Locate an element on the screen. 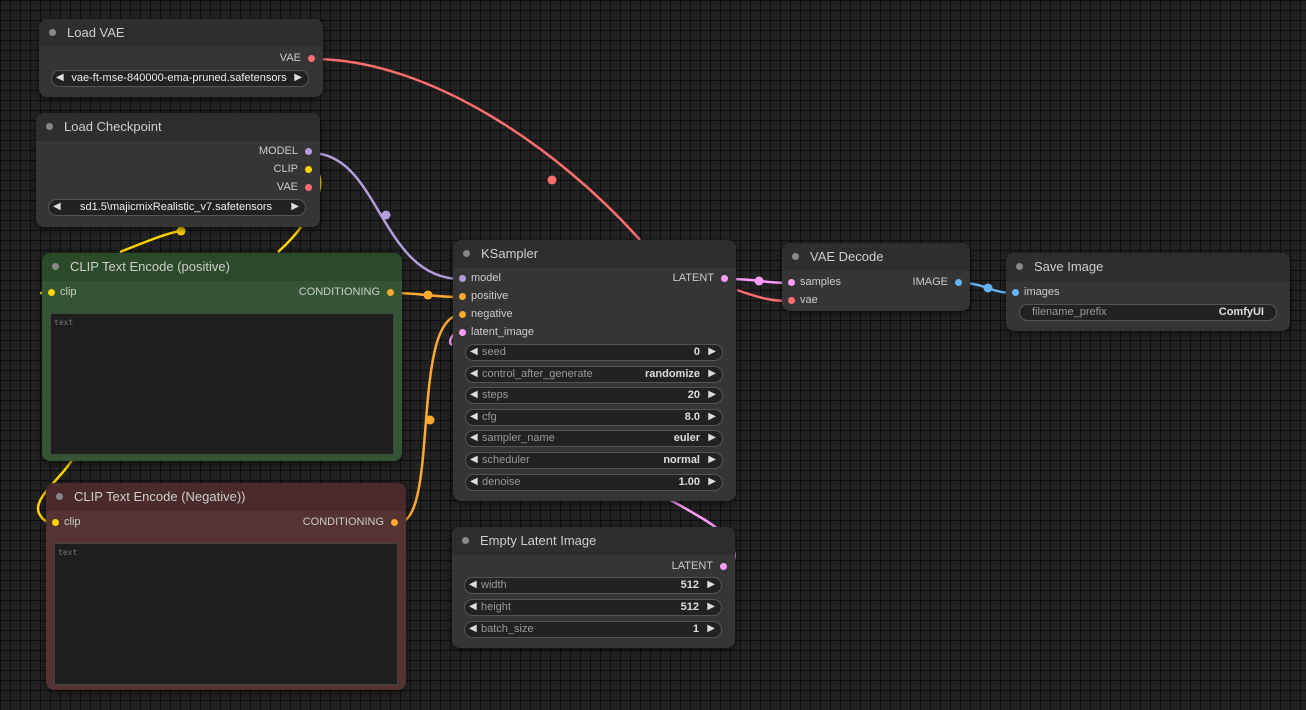 Image resolution: width=1306 pixels, height=710 pixels. denoise-widget: ◀ denoise 1.00 ▶ is located at coordinates (594, 482).